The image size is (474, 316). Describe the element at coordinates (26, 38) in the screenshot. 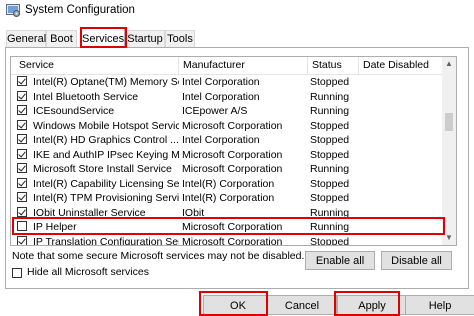

I see `tab-general: General` at that location.